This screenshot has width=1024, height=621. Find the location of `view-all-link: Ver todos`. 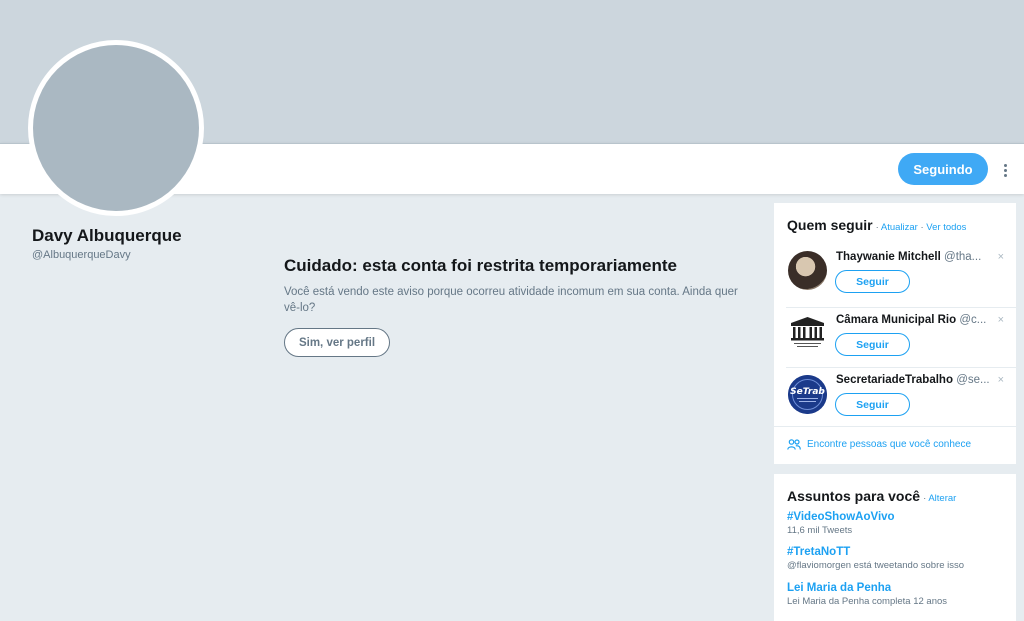

view-all-link: Ver todos is located at coordinates (946, 227).